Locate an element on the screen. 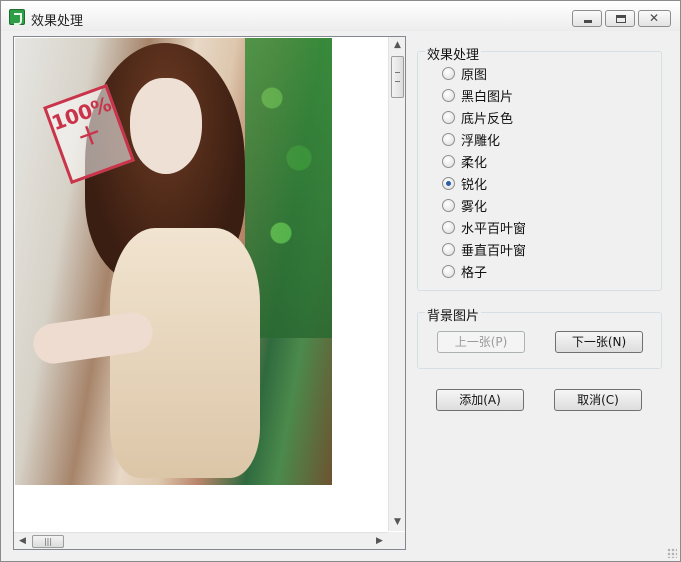  minimize-button is located at coordinates (587, 18).